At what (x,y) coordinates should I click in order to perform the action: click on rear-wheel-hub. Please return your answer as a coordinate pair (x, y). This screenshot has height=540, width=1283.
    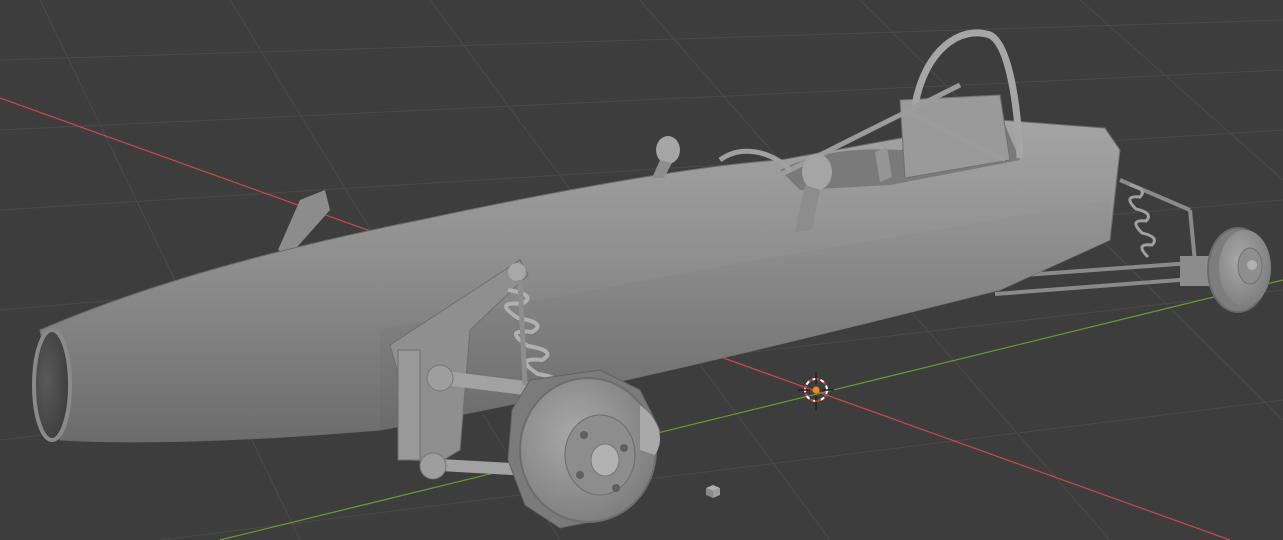
    Looking at the image, I should click on (1239, 270).